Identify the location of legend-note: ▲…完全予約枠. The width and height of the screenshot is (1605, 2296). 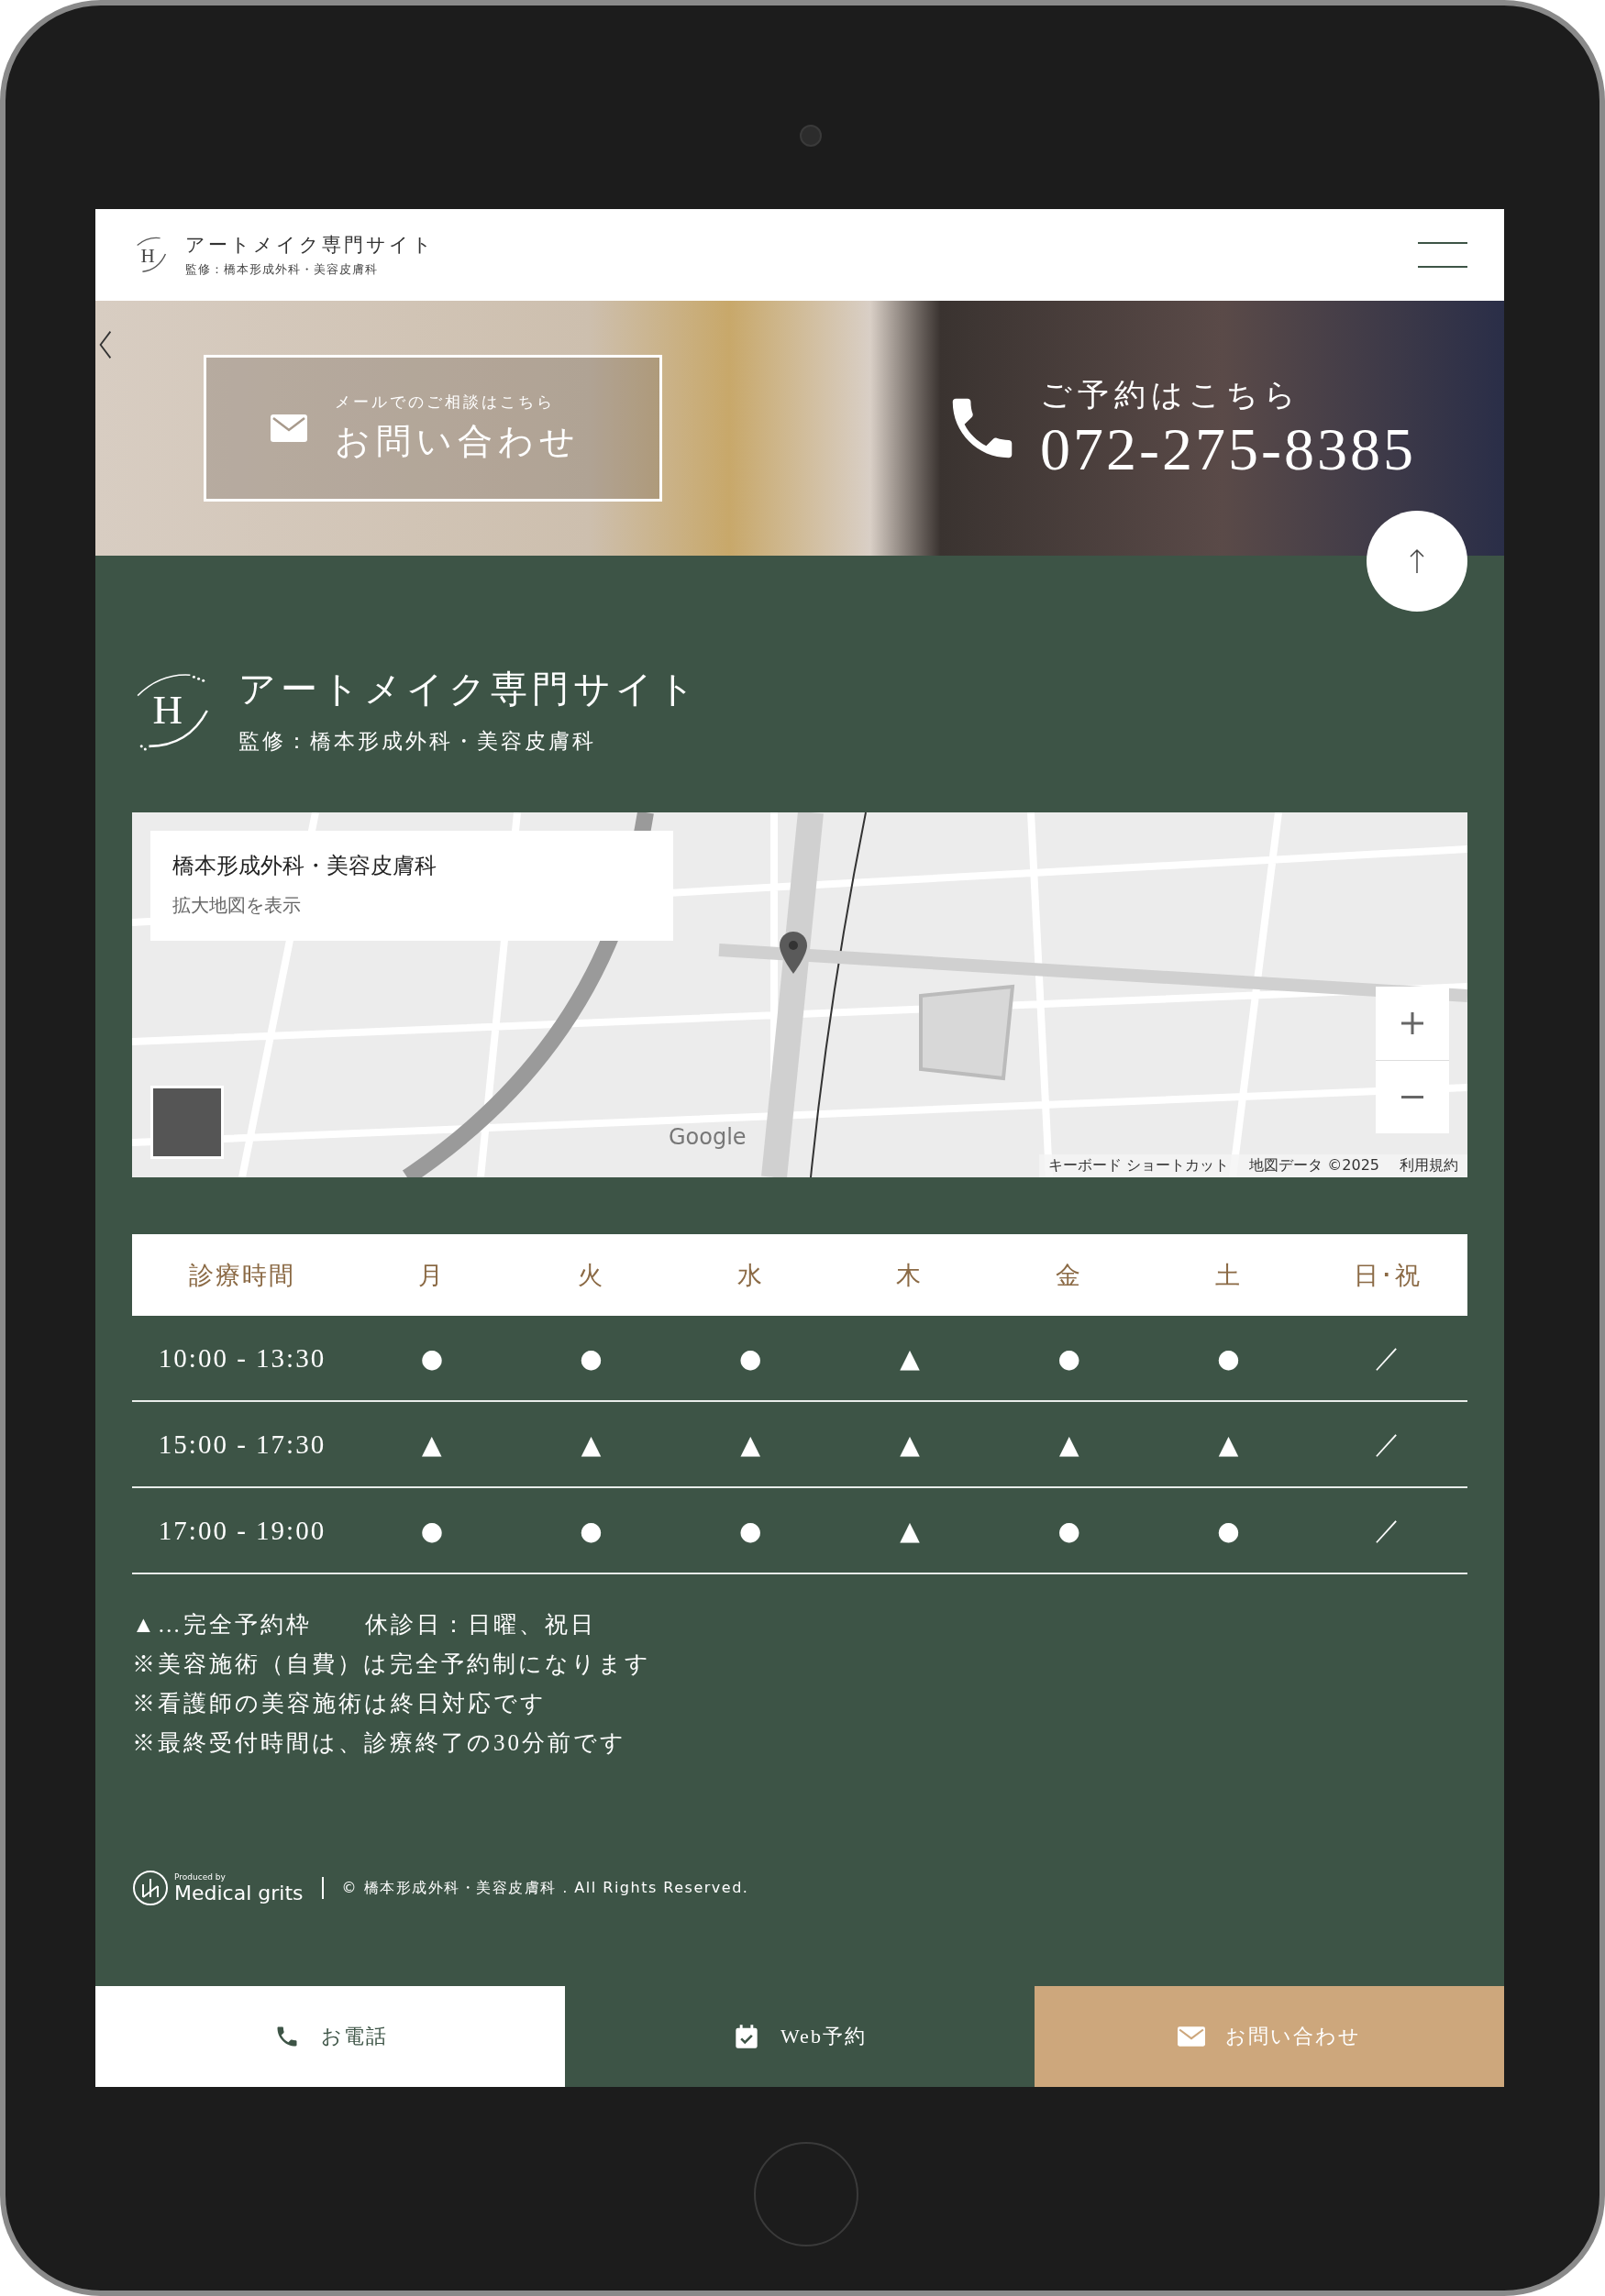
(222, 1625).